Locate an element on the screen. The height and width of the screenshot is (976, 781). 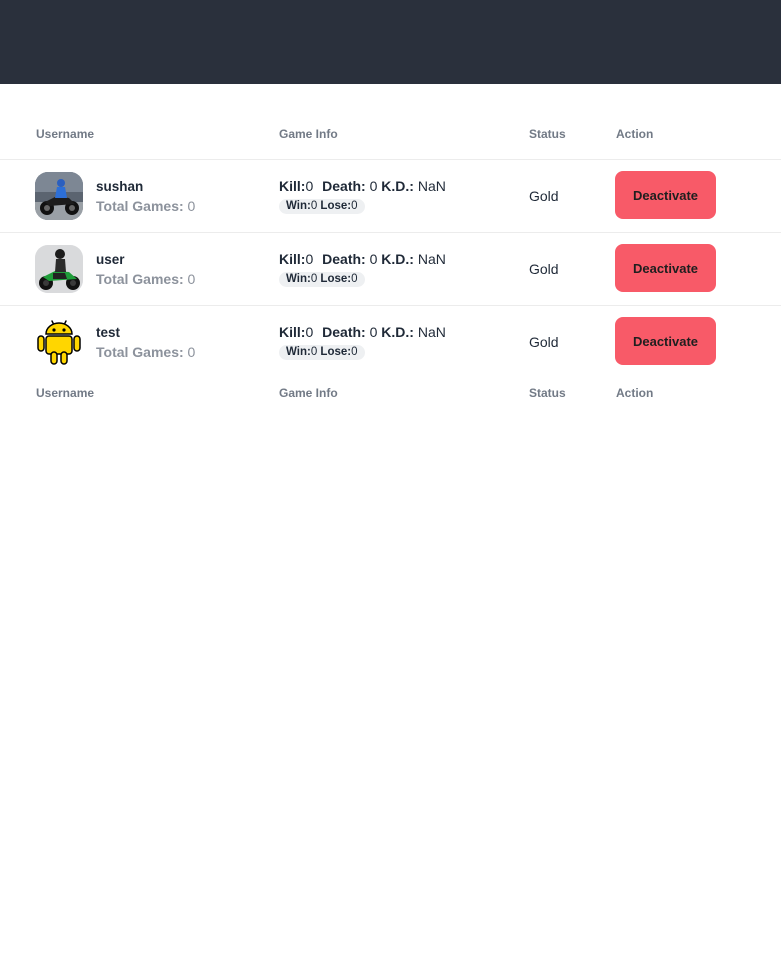
header-status: Status is located at coordinates (547, 134).